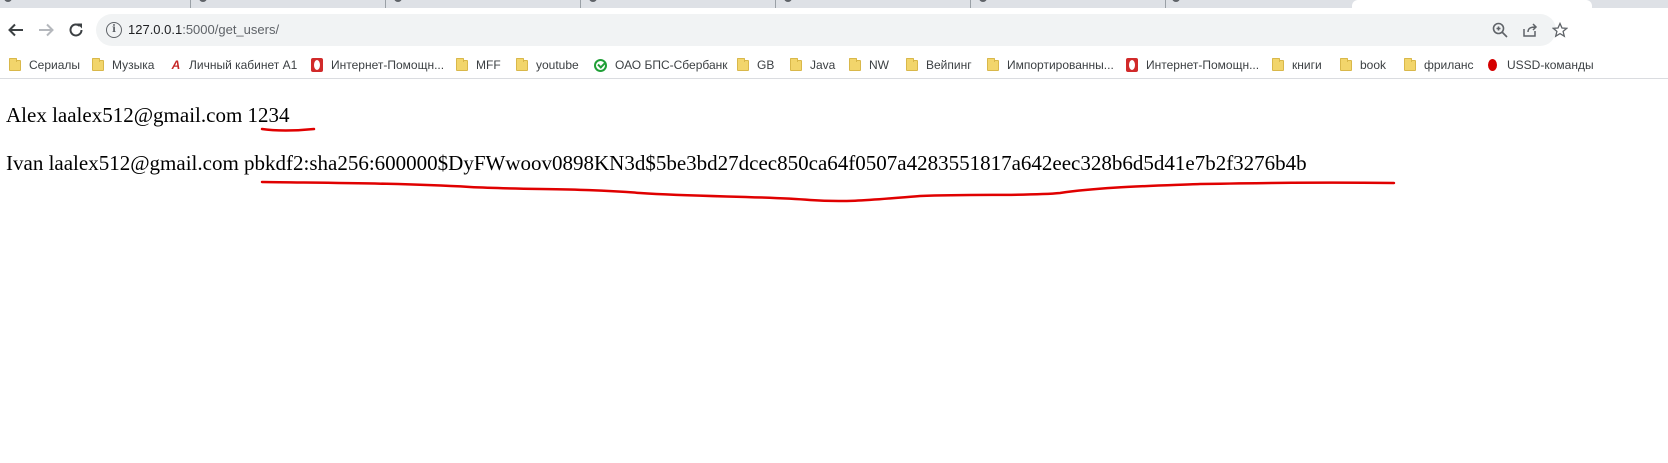 This screenshot has width=1668, height=463. What do you see at coordinates (949, 65) in the screenshot?
I see `bookmark-label: Вейпинг` at bounding box center [949, 65].